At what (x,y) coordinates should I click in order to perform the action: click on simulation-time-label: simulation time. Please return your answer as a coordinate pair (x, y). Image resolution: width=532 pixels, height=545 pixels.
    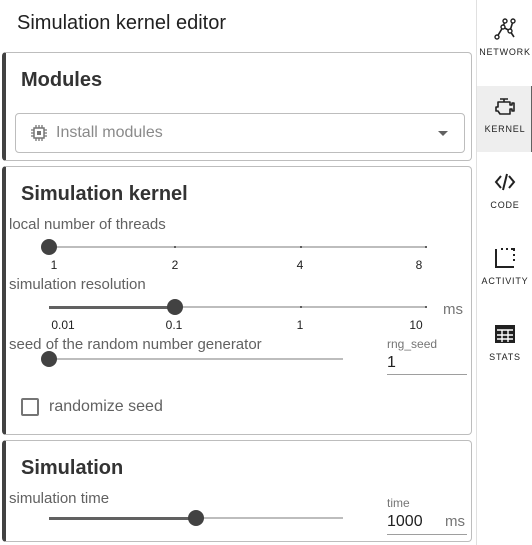
    Looking at the image, I should click on (59, 498).